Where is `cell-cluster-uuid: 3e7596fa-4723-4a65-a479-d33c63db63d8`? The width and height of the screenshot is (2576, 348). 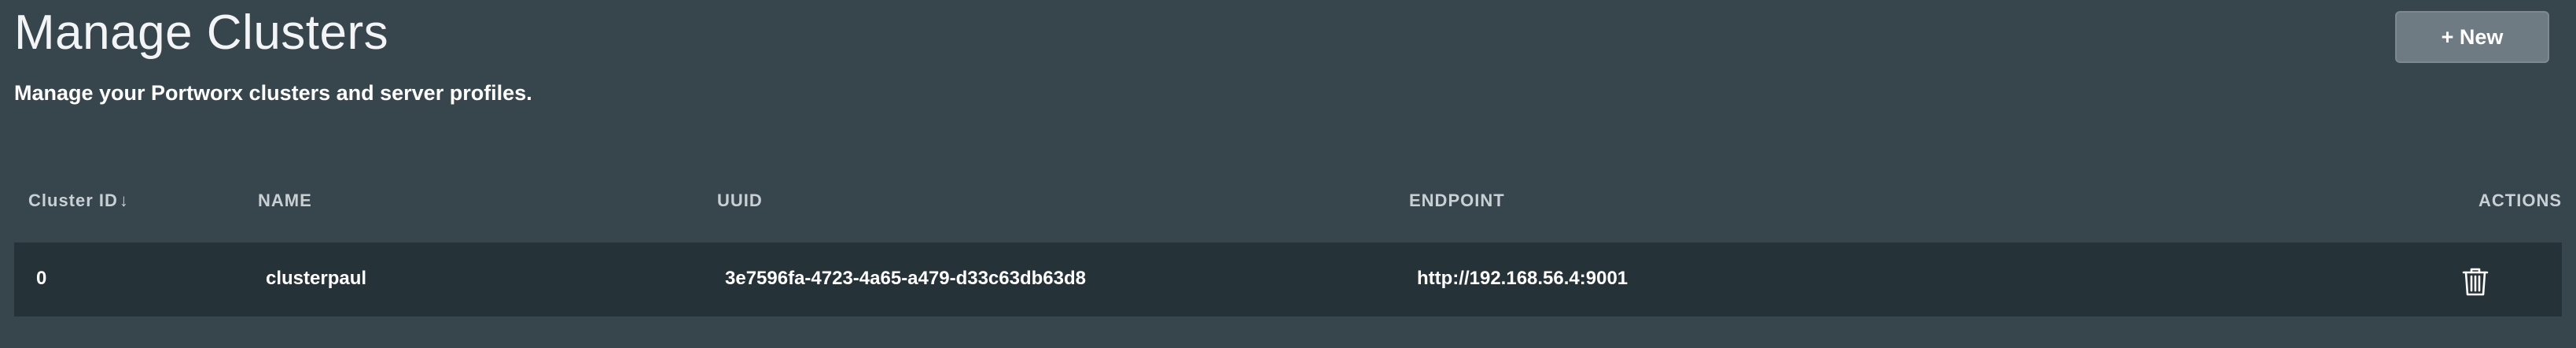
cell-cluster-uuid: 3e7596fa-4723-4a65-a479-d33c63db63d8 is located at coordinates (905, 278).